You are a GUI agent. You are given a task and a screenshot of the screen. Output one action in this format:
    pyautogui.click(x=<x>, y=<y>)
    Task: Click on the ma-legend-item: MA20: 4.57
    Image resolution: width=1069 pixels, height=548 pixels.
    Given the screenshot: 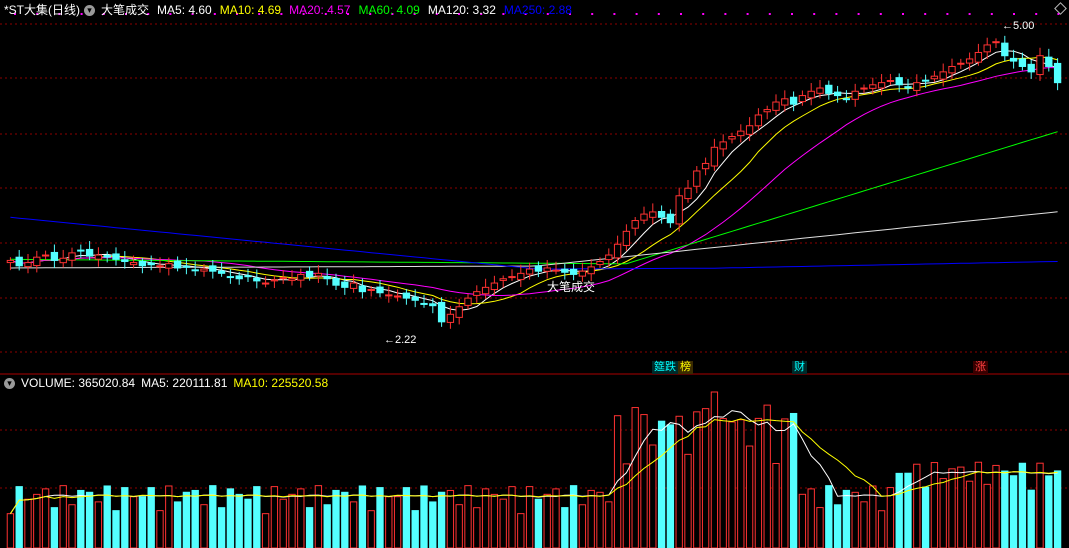 What is the action you would take?
    pyautogui.click(x=320, y=10)
    